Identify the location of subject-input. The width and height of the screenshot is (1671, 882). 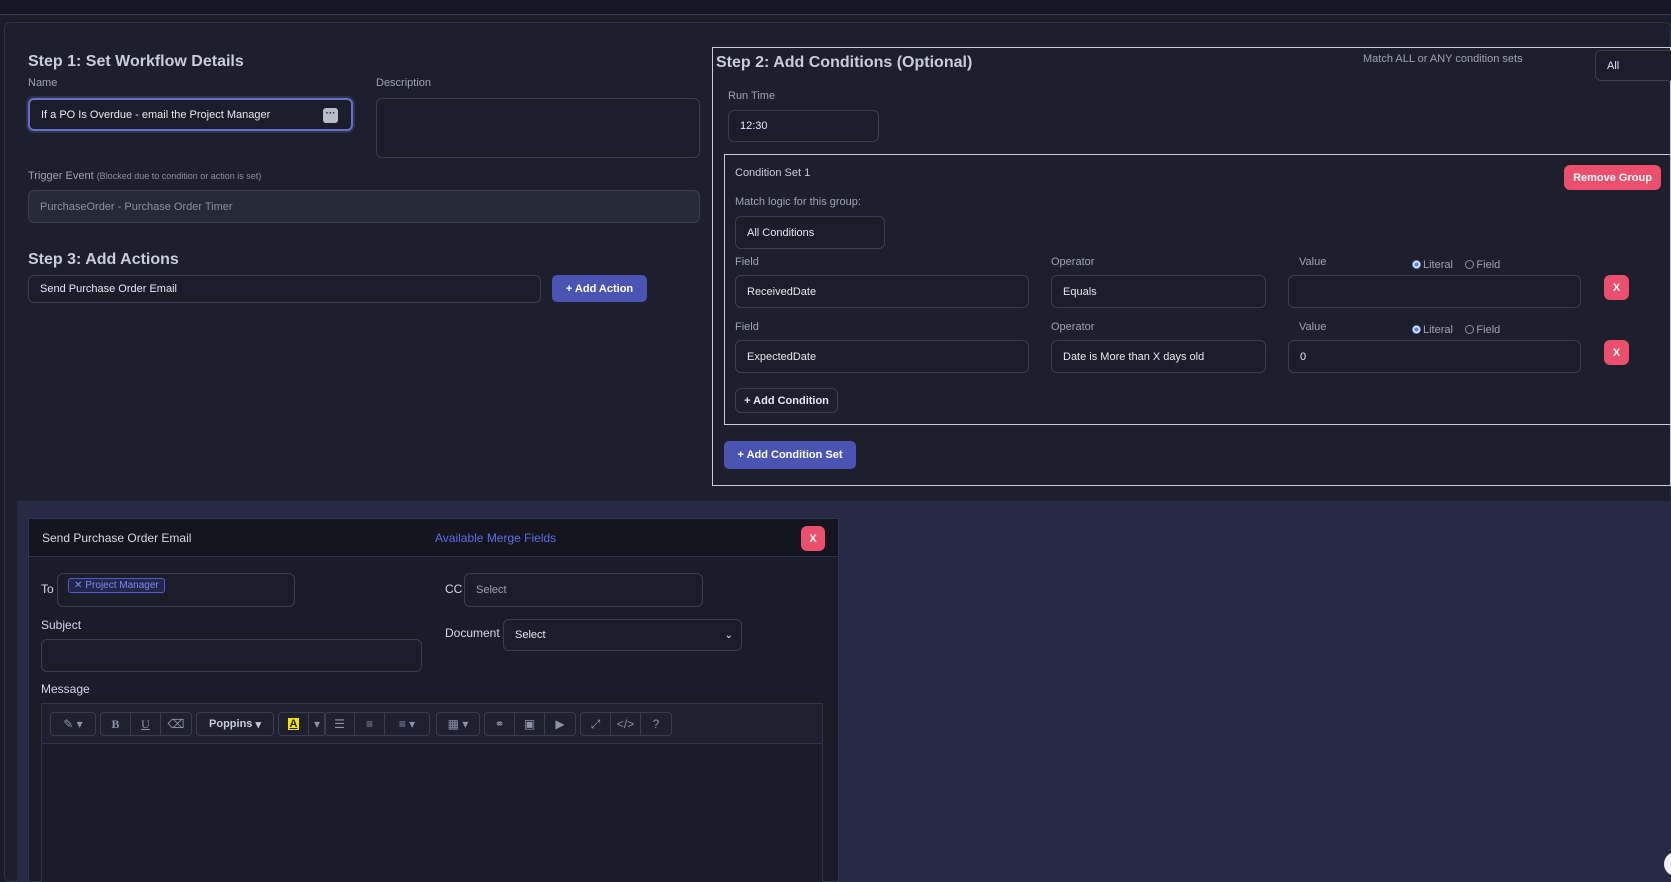
(231, 655).